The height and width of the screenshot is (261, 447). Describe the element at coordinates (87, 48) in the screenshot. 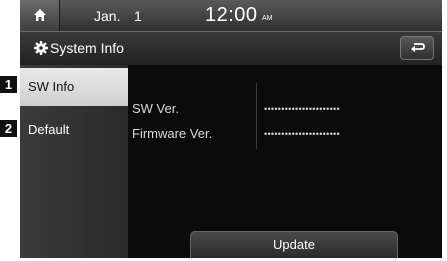

I see `page-title: System Info` at that location.